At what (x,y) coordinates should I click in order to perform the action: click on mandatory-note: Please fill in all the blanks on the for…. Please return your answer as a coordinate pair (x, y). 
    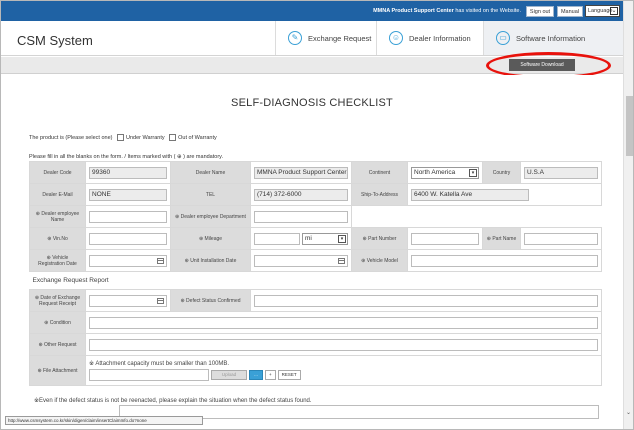
    Looking at the image, I should click on (126, 157).